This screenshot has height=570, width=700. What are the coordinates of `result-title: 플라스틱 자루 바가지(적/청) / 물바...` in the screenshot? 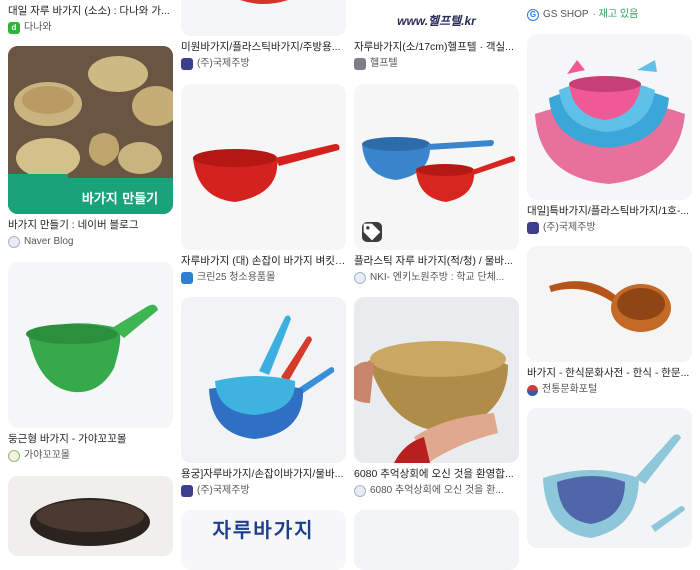 It's located at (436, 261).